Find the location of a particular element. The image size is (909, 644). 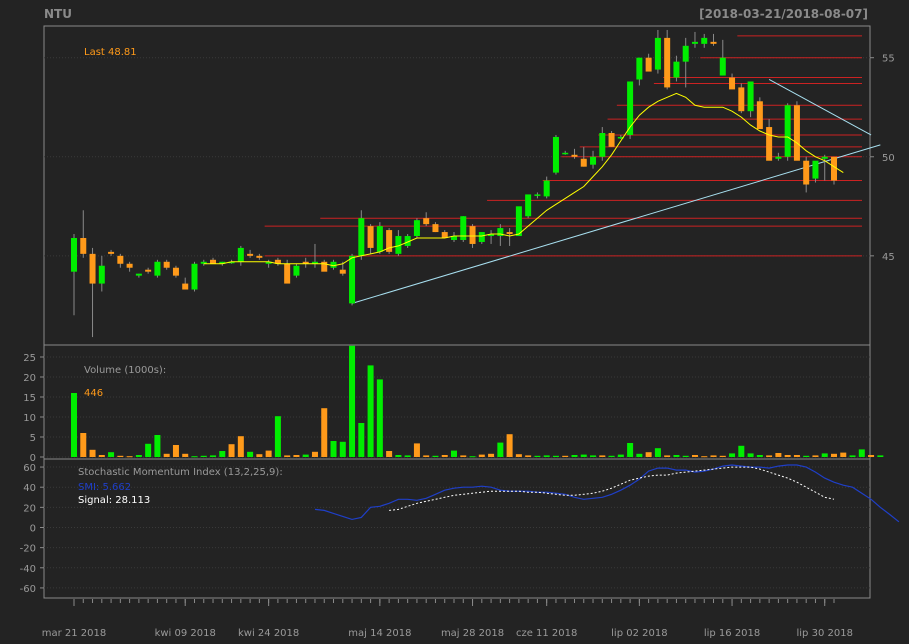

smi-line is located at coordinates (607, 493).